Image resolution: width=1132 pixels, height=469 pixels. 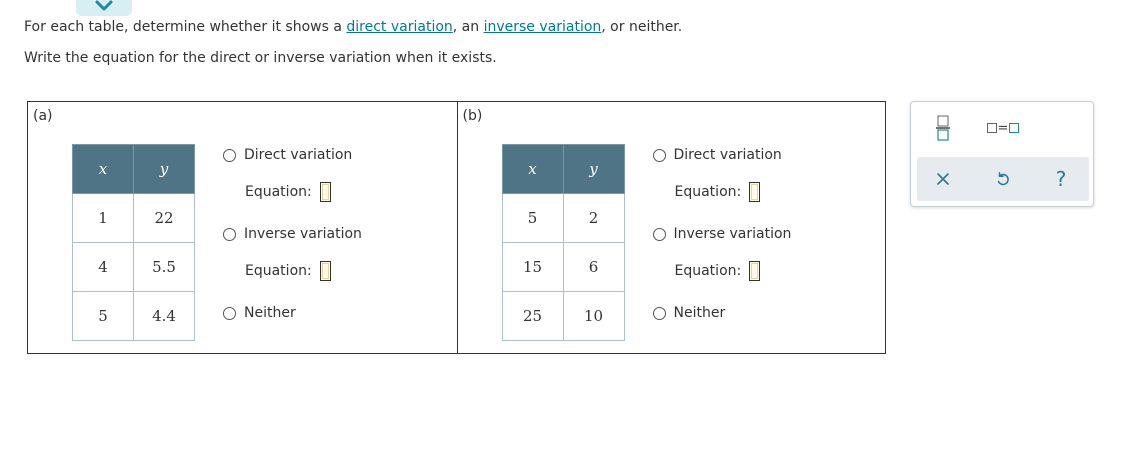 I want to click on inverse-variation-link: inverse variation, so click(x=543, y=27).